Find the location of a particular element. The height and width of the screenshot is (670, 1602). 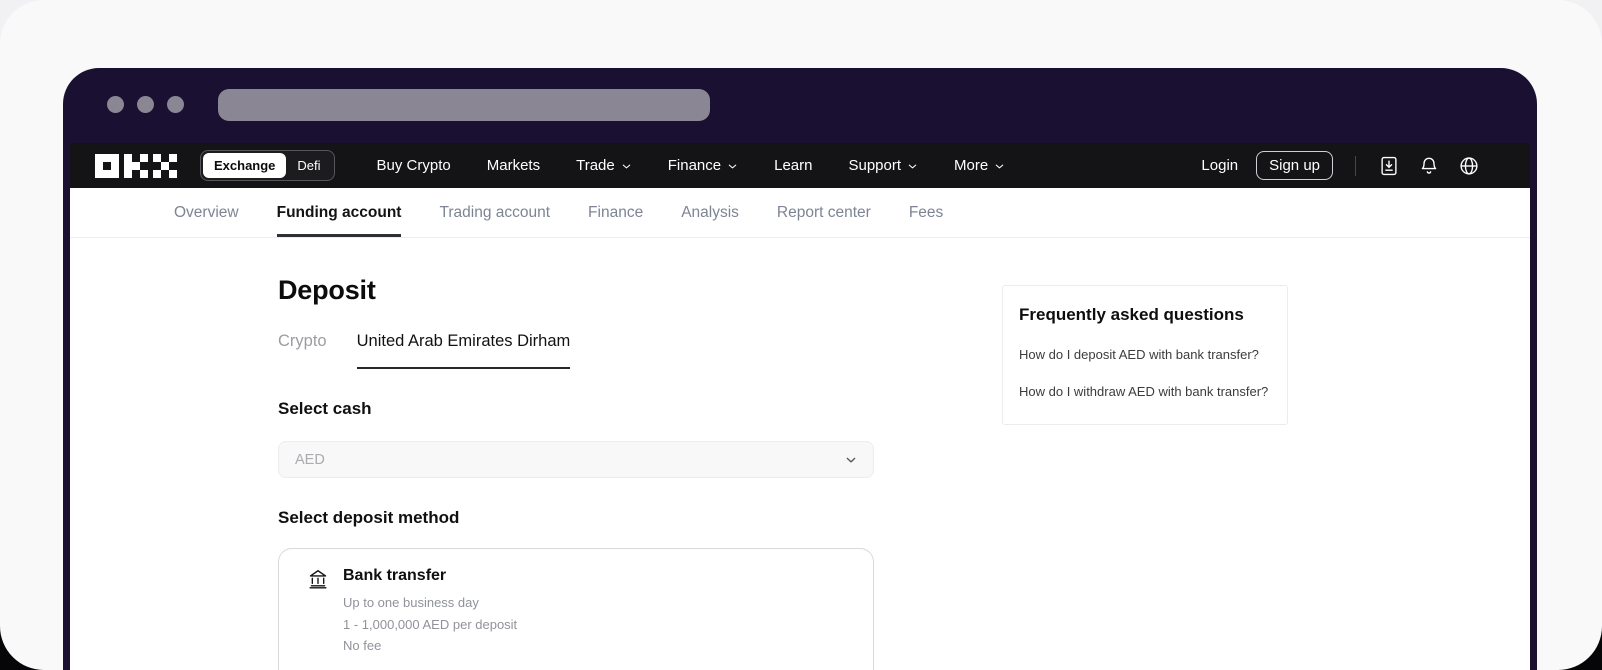

subnav-overview: Overview is located at coordinates (206, 212).